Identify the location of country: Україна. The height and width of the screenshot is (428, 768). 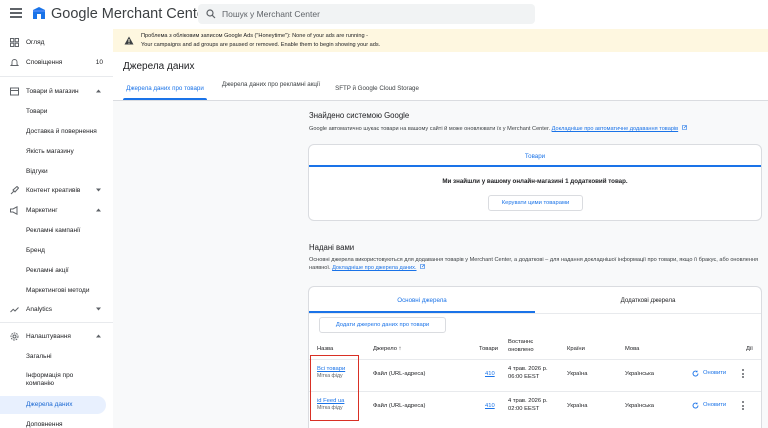
(577, 406).